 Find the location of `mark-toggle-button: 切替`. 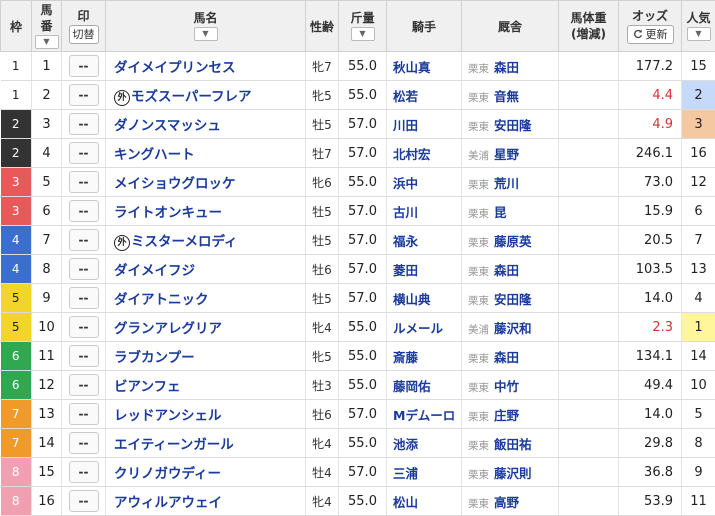

mark-toggle-button: 切替 is located at coordinates (84, 34).